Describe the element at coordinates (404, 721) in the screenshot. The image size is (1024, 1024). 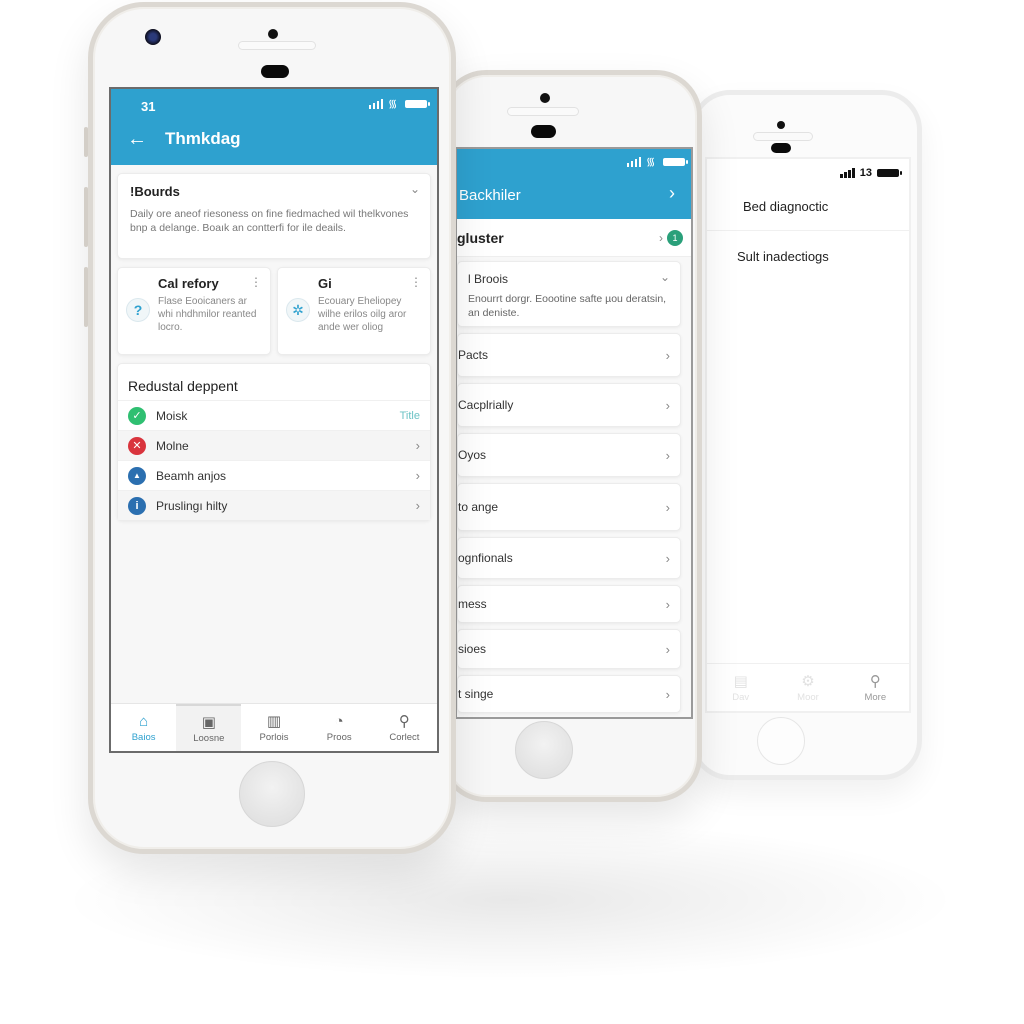
I see `search-icon: ⚲` at that location.